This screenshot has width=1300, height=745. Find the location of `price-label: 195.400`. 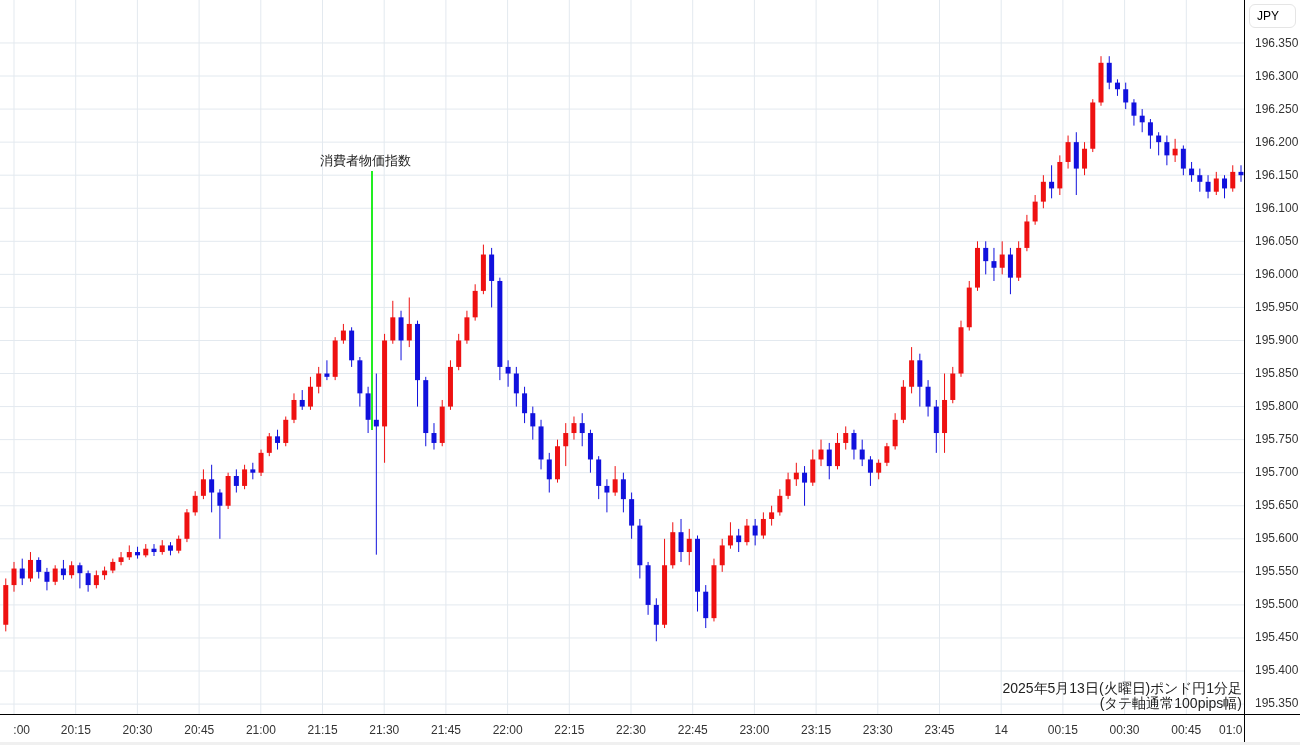

price-label: 195.400 is located at coordinates (1277, 671).